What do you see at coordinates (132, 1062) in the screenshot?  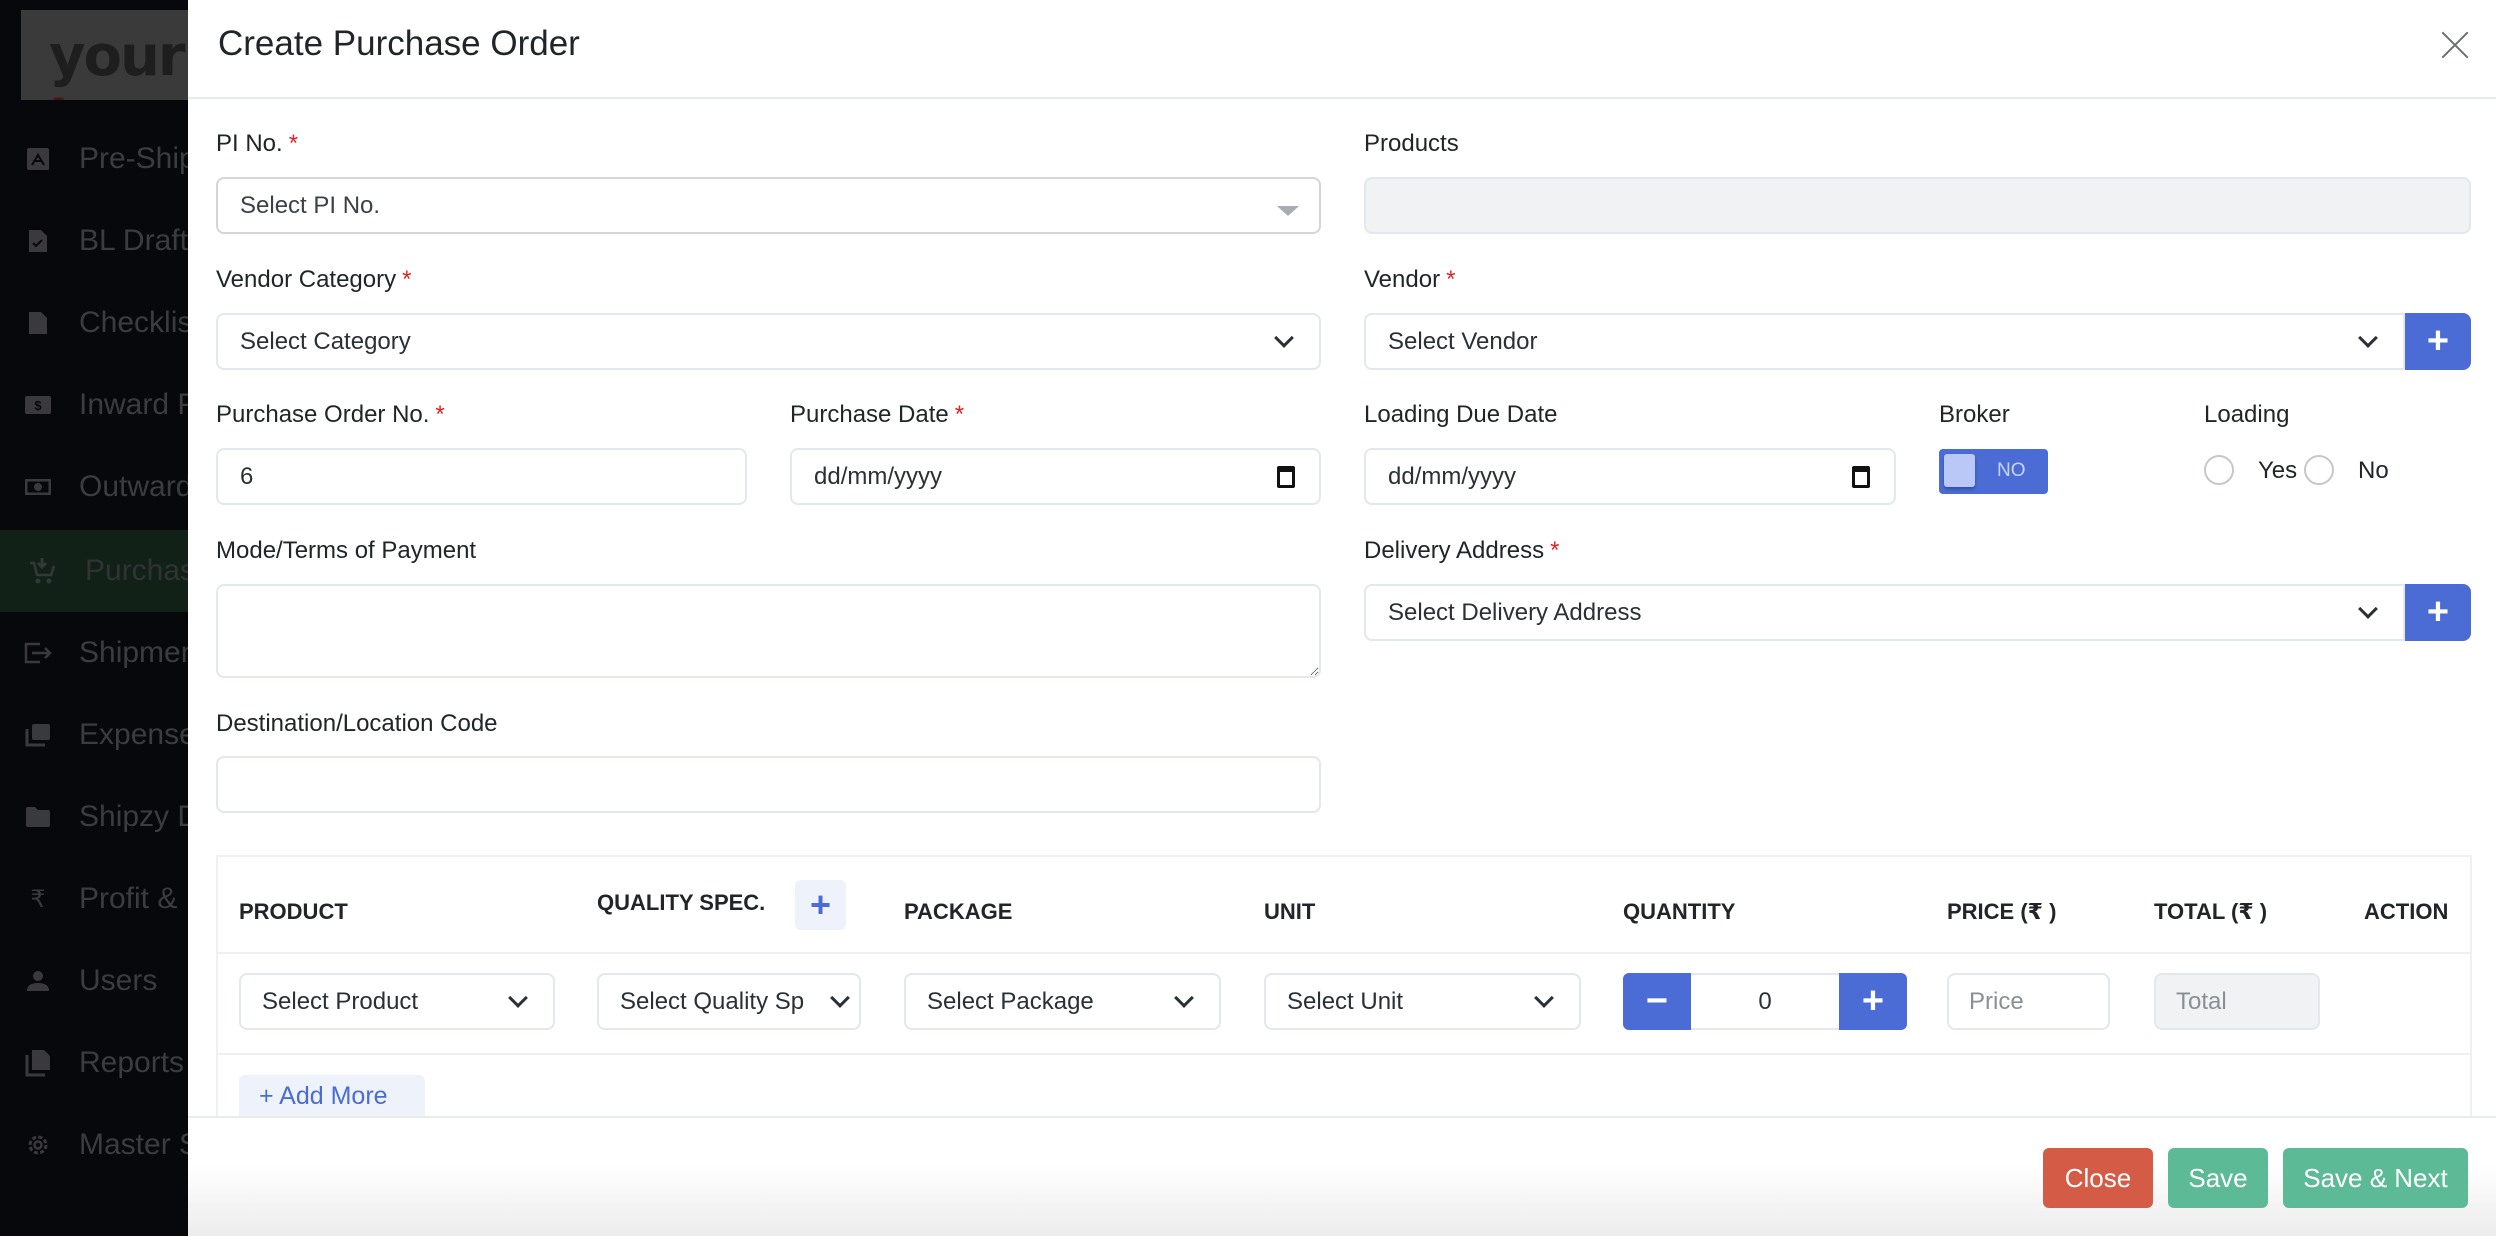 I see `sidebar-item-label: Reports` at bounding box center [132, 1062].